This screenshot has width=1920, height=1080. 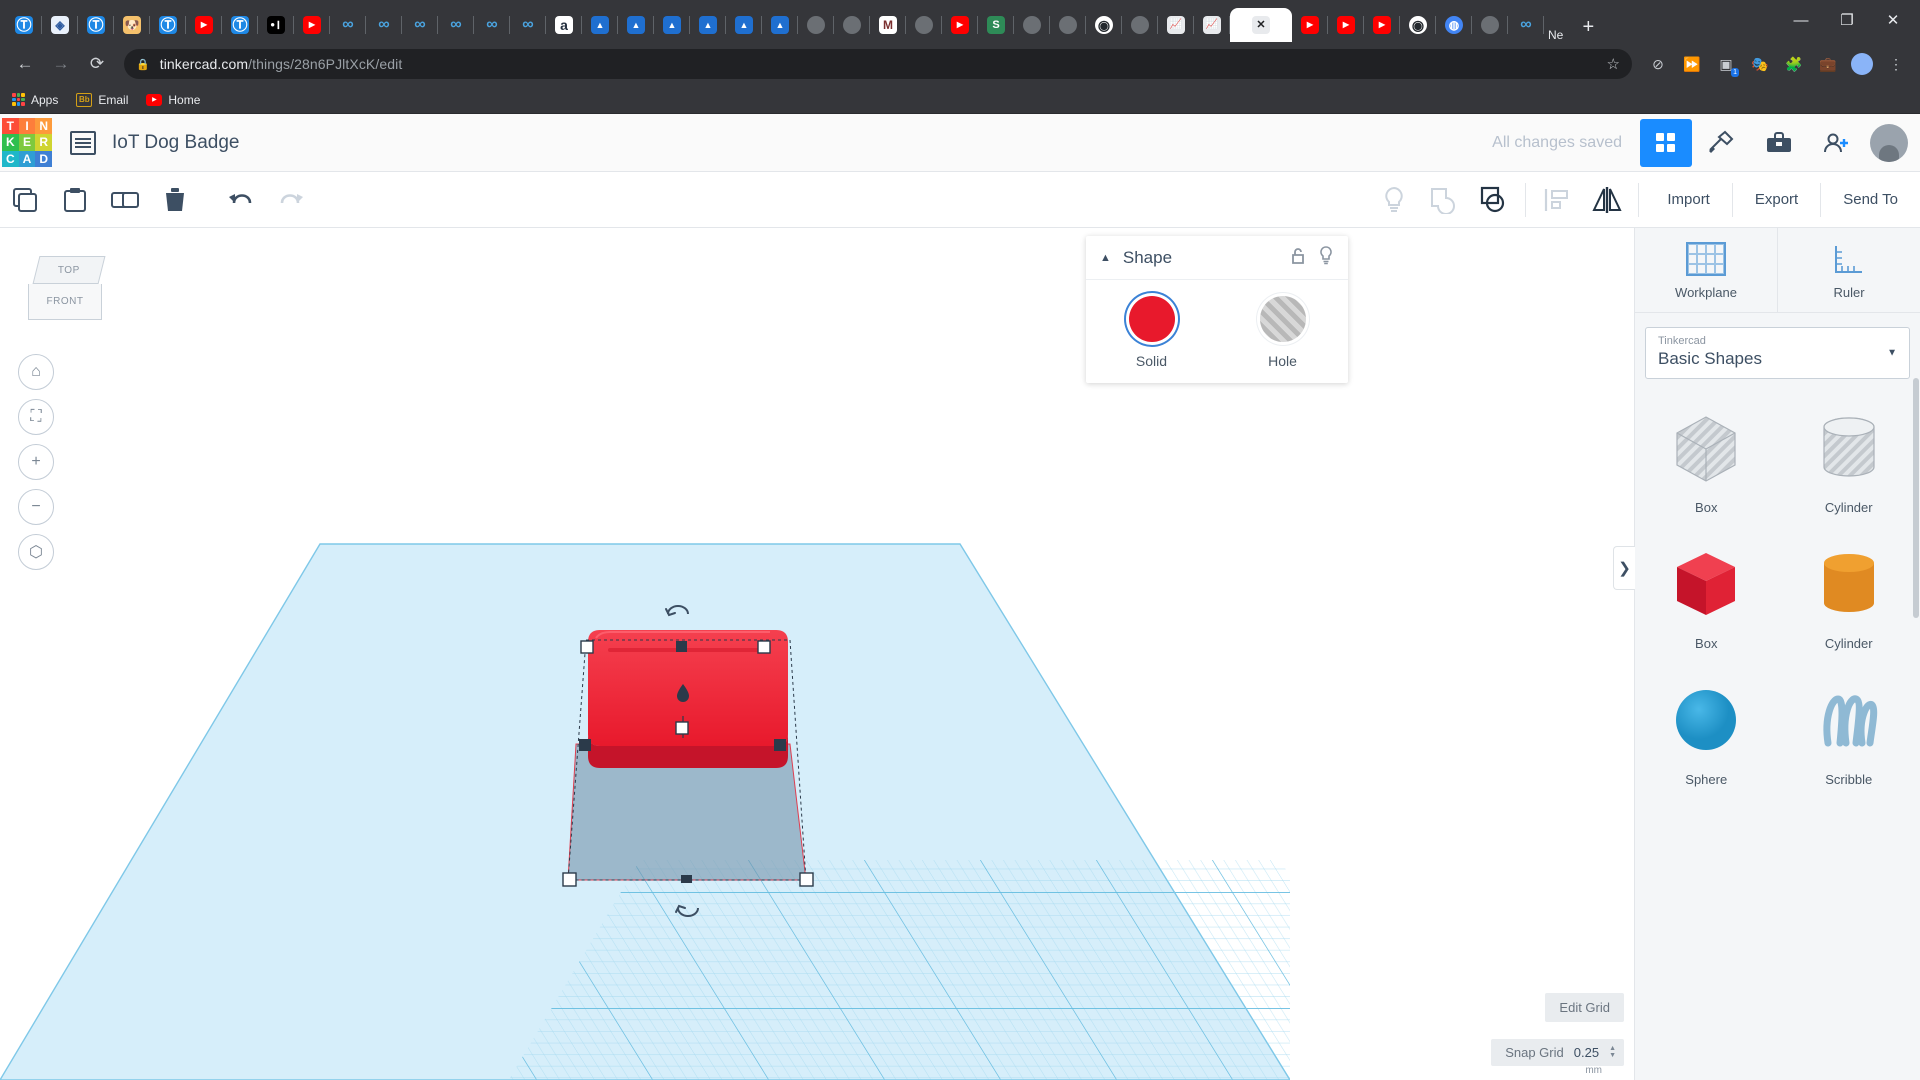 What do you see at coordinates (35, 100) in the screenshot?
I see `bookmark-apps: Apps` at bounding box center [35, 100].